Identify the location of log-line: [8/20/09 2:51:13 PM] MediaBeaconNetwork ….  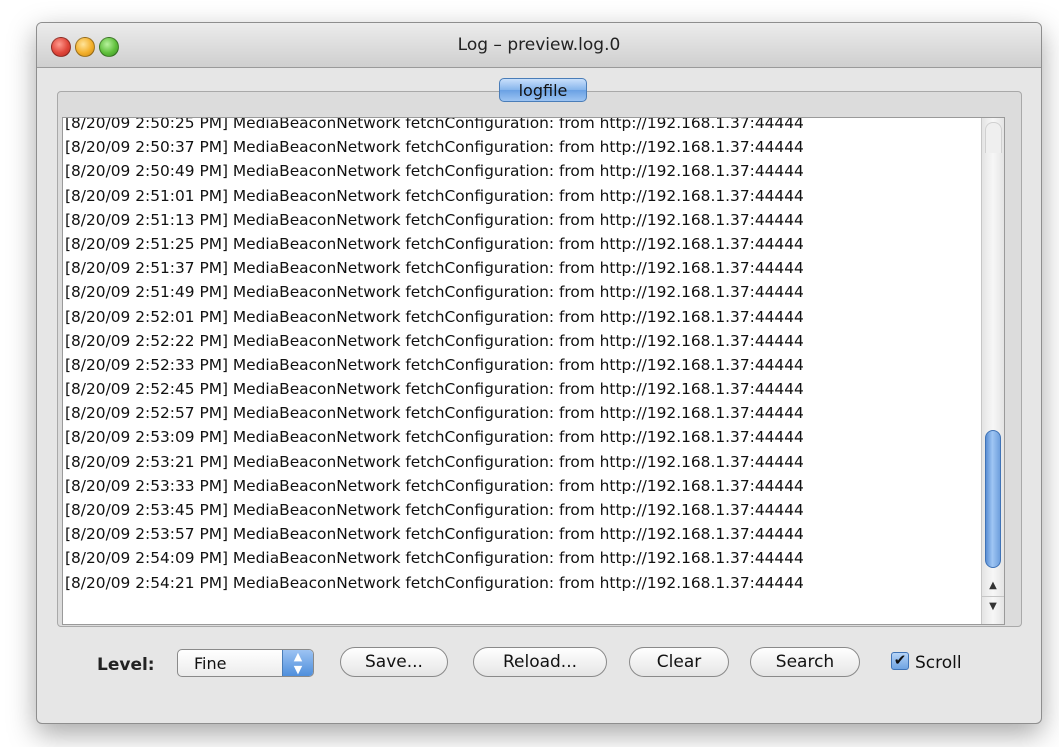
(434, 219).